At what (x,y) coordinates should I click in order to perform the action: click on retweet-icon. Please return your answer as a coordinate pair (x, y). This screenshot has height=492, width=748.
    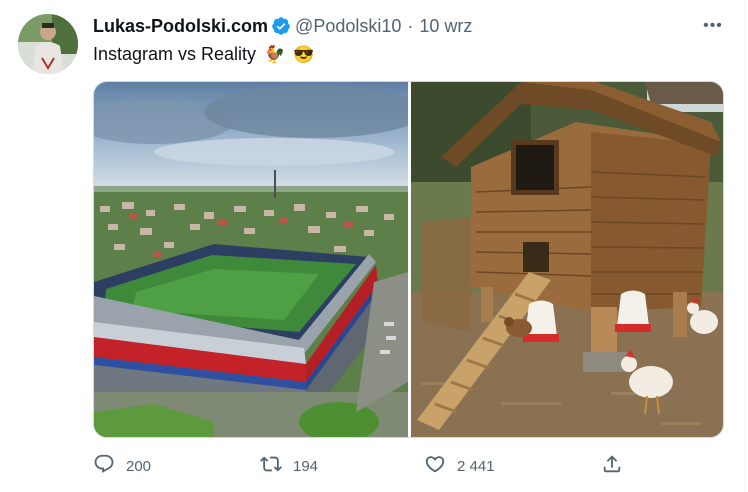
    Looking at the image, I should click on (271, 466).